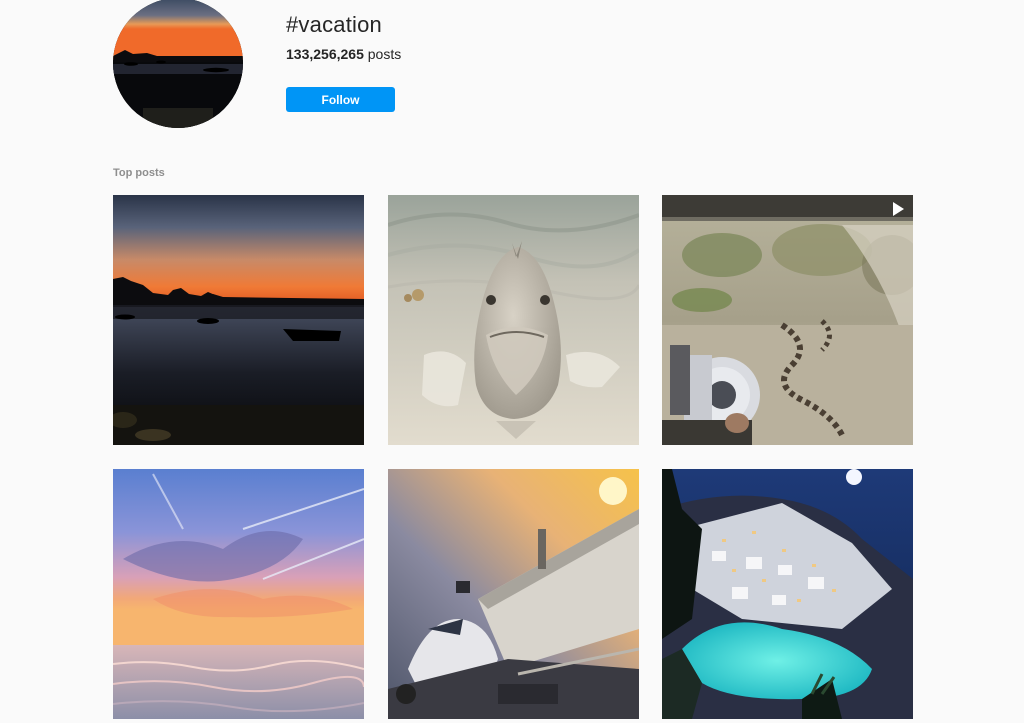  I want to click on post-image-airplane-gate, so click(513, 594).